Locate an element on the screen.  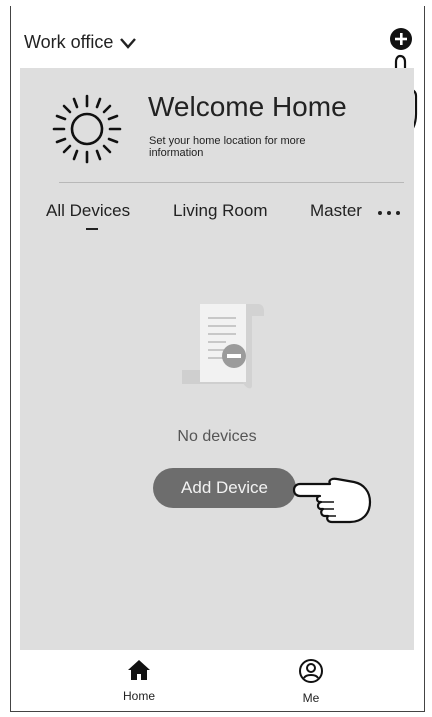
nav-home: Home is located at coordinates (139, 680).